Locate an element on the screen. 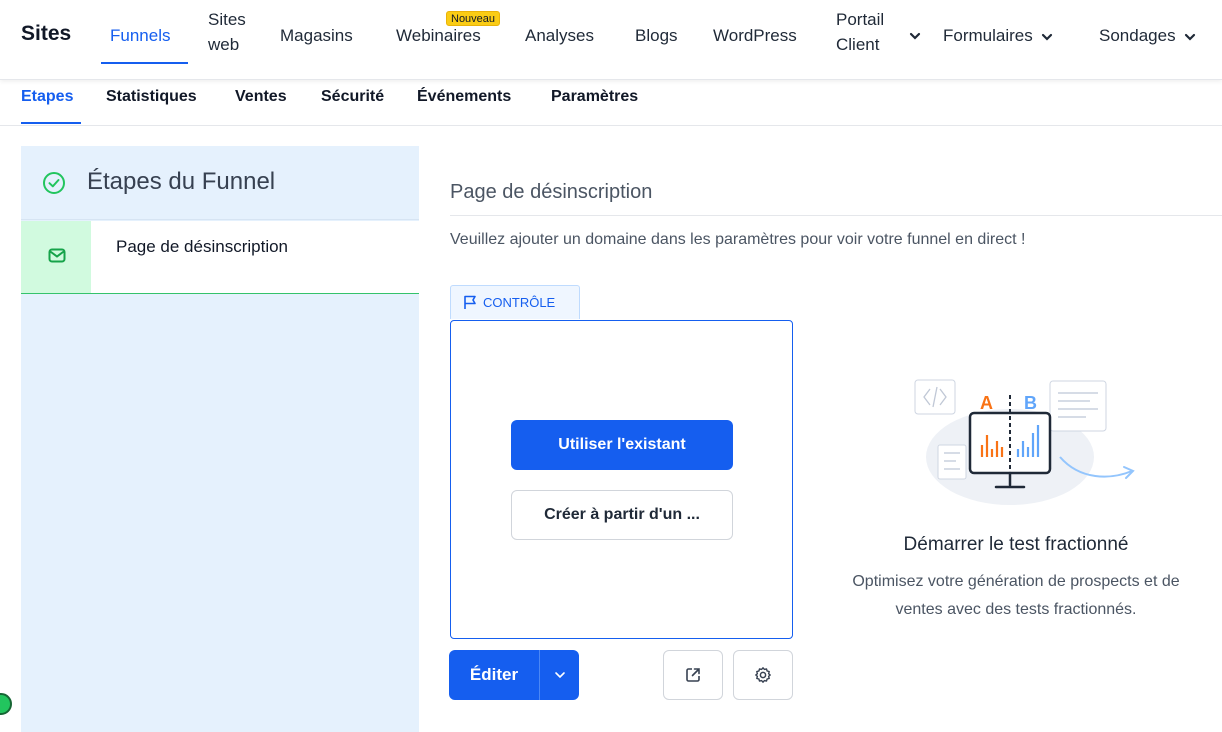  tab-evenements: Événements is located at coordinates (464, 97).